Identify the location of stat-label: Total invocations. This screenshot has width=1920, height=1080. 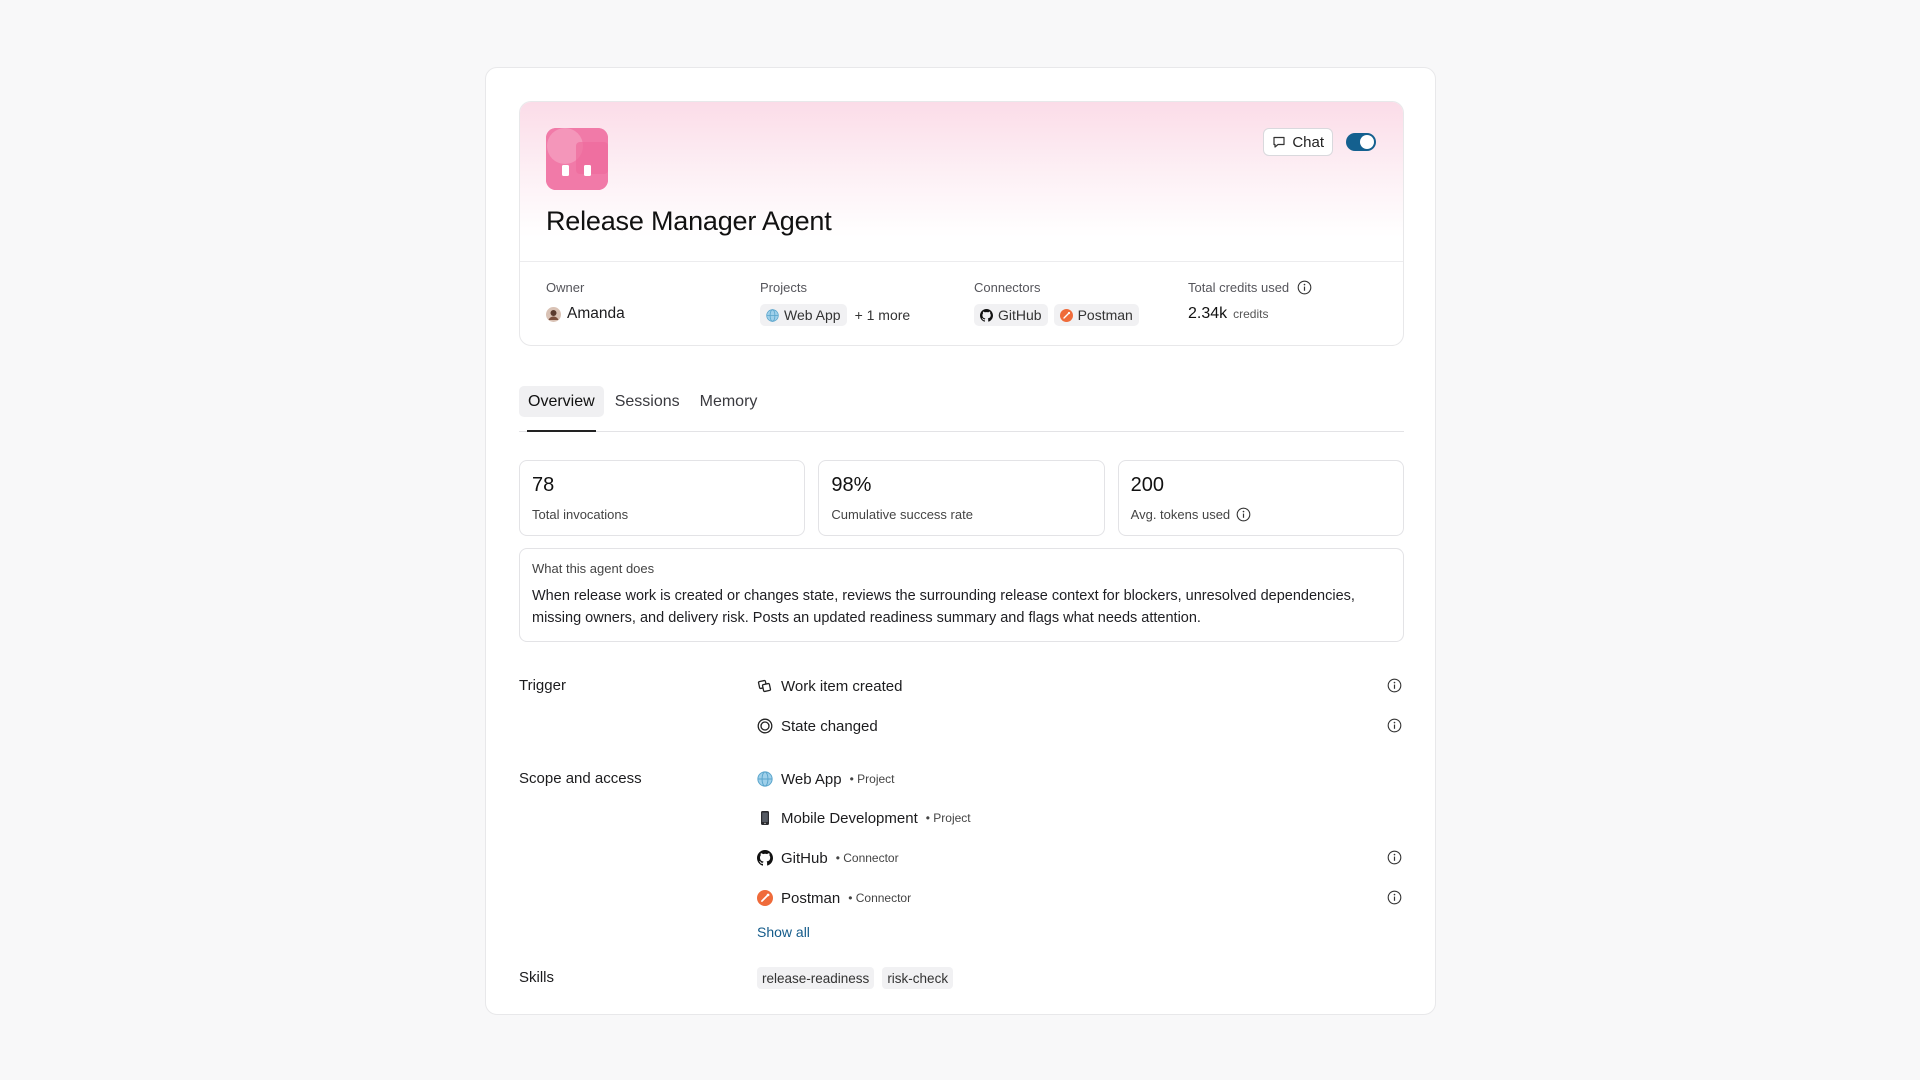
(580, 514).